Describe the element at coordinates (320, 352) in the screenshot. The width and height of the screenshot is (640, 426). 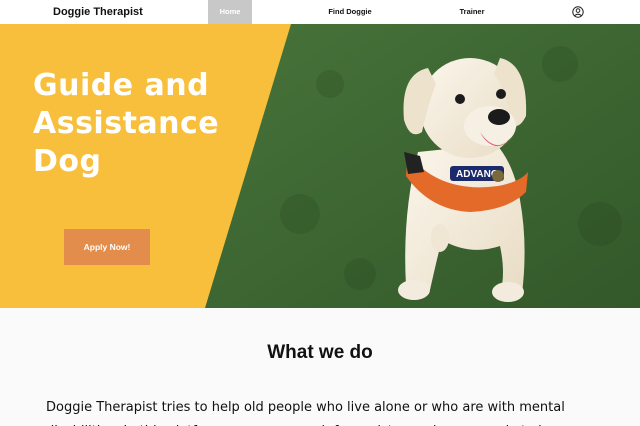
I see `section-heading: What we do` at that location.